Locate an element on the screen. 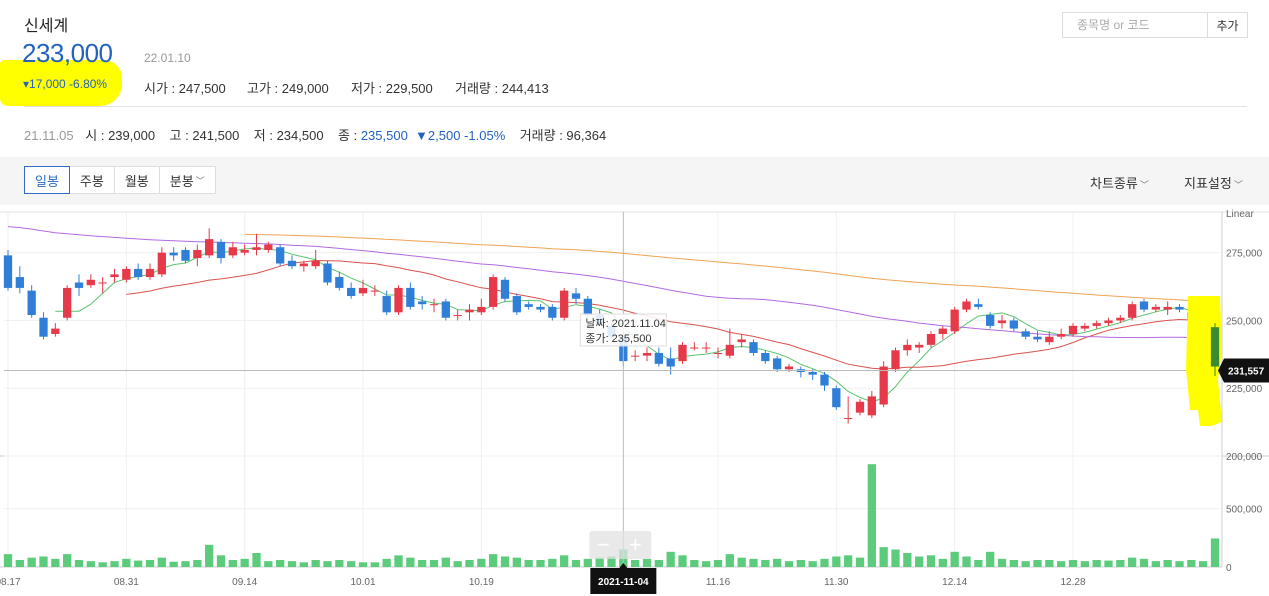  price-tick-label: 250,000 is located at coordinates (1244, 321).